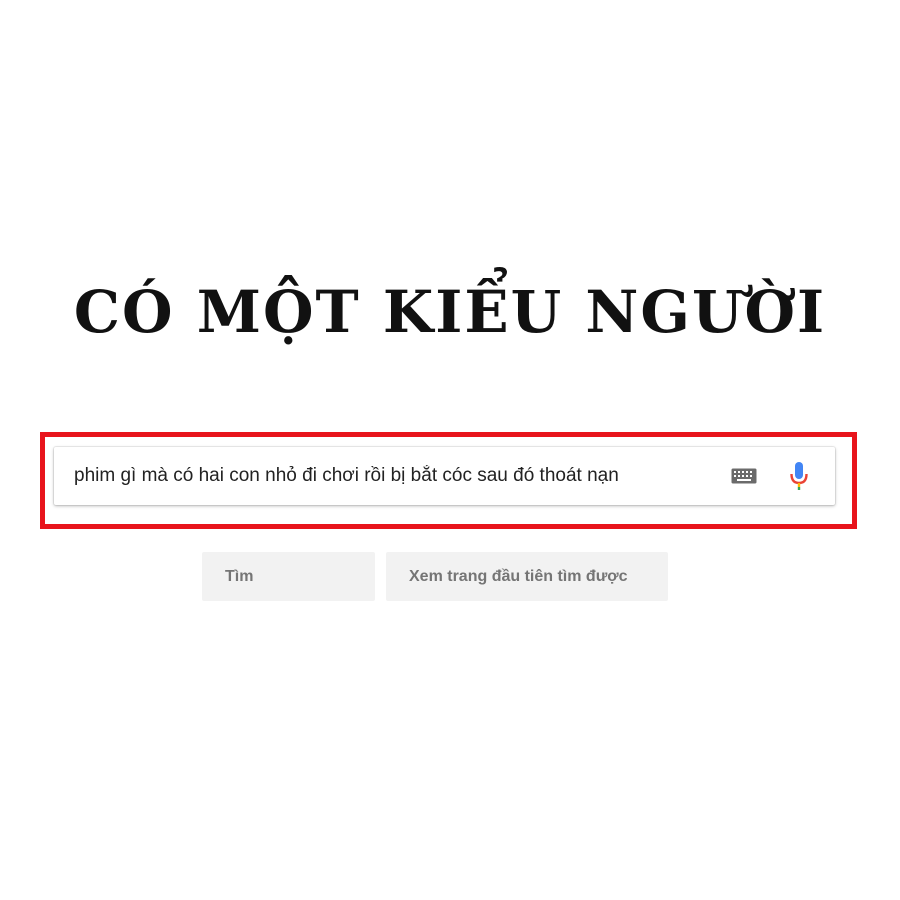 This screenshot has height=900, width=900. I want to click on keyboard-icon, so click(744, 476).